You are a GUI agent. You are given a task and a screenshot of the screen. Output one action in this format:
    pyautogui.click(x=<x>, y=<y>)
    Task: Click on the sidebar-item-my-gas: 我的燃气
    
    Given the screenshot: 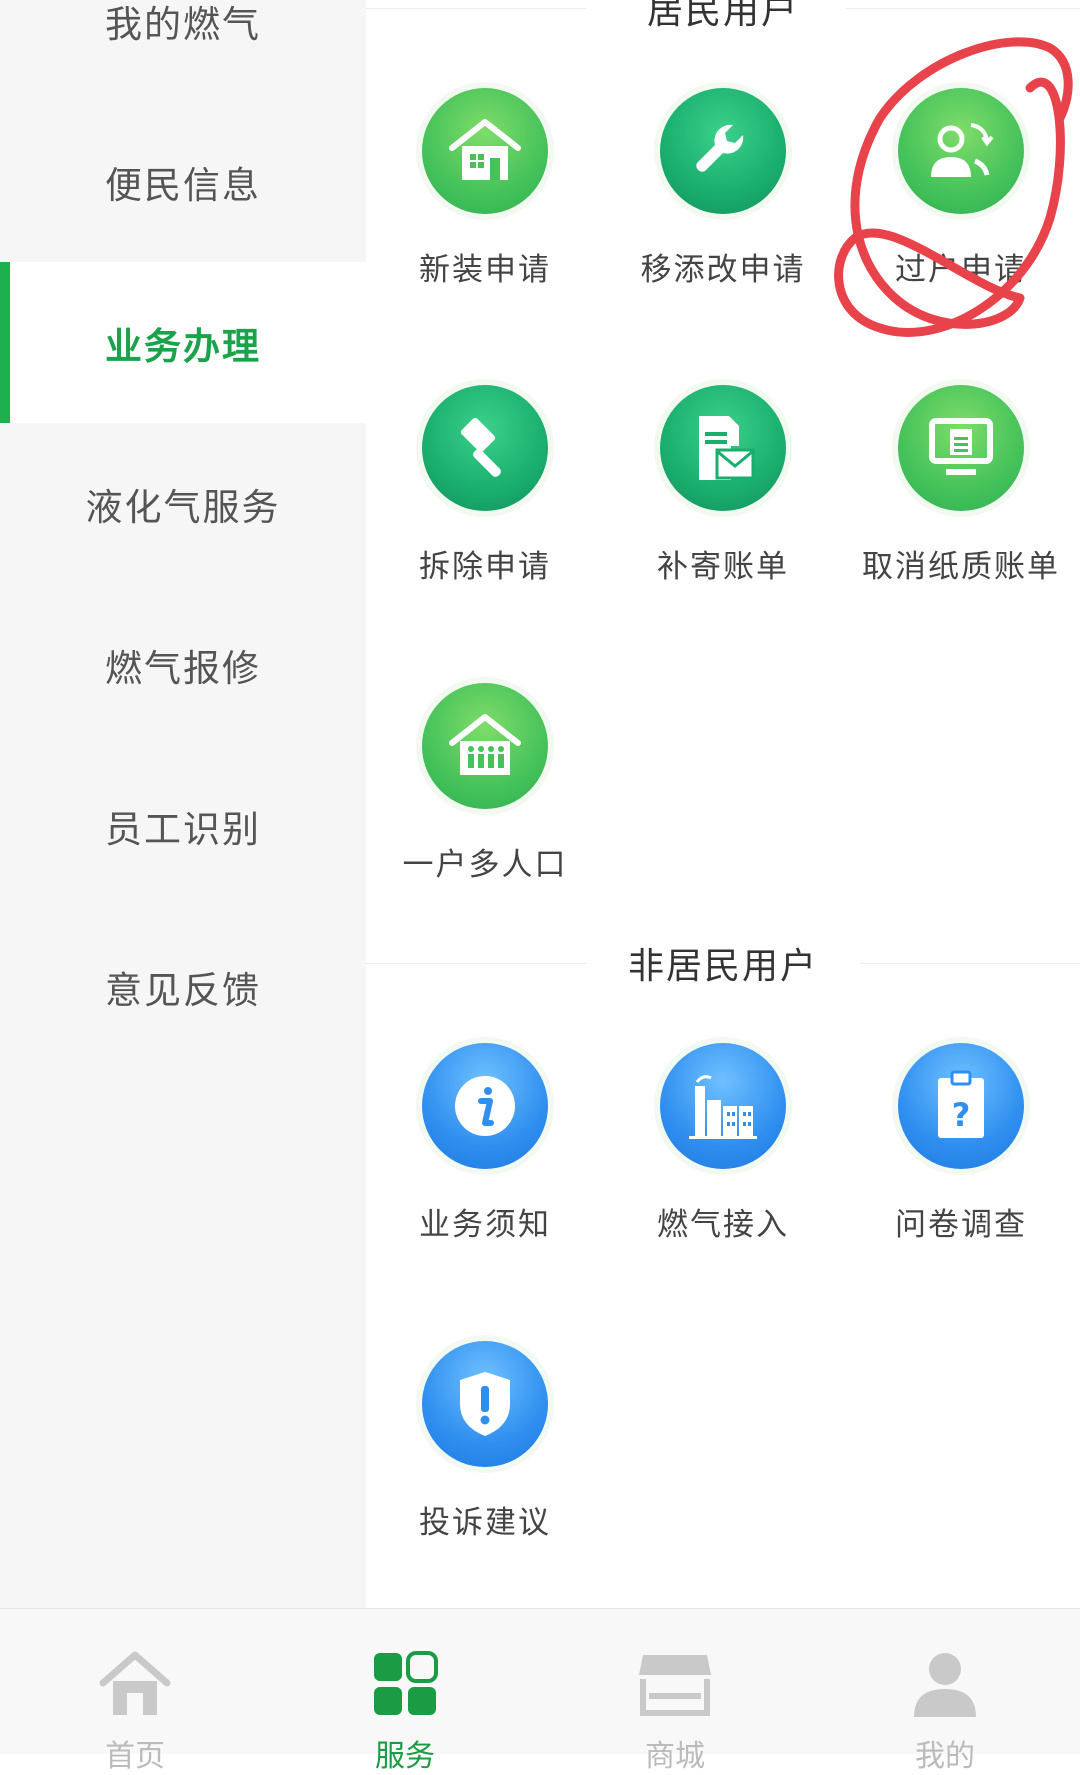 What is the action you would take?
    pyautogui.click(x=183, y=50)
    